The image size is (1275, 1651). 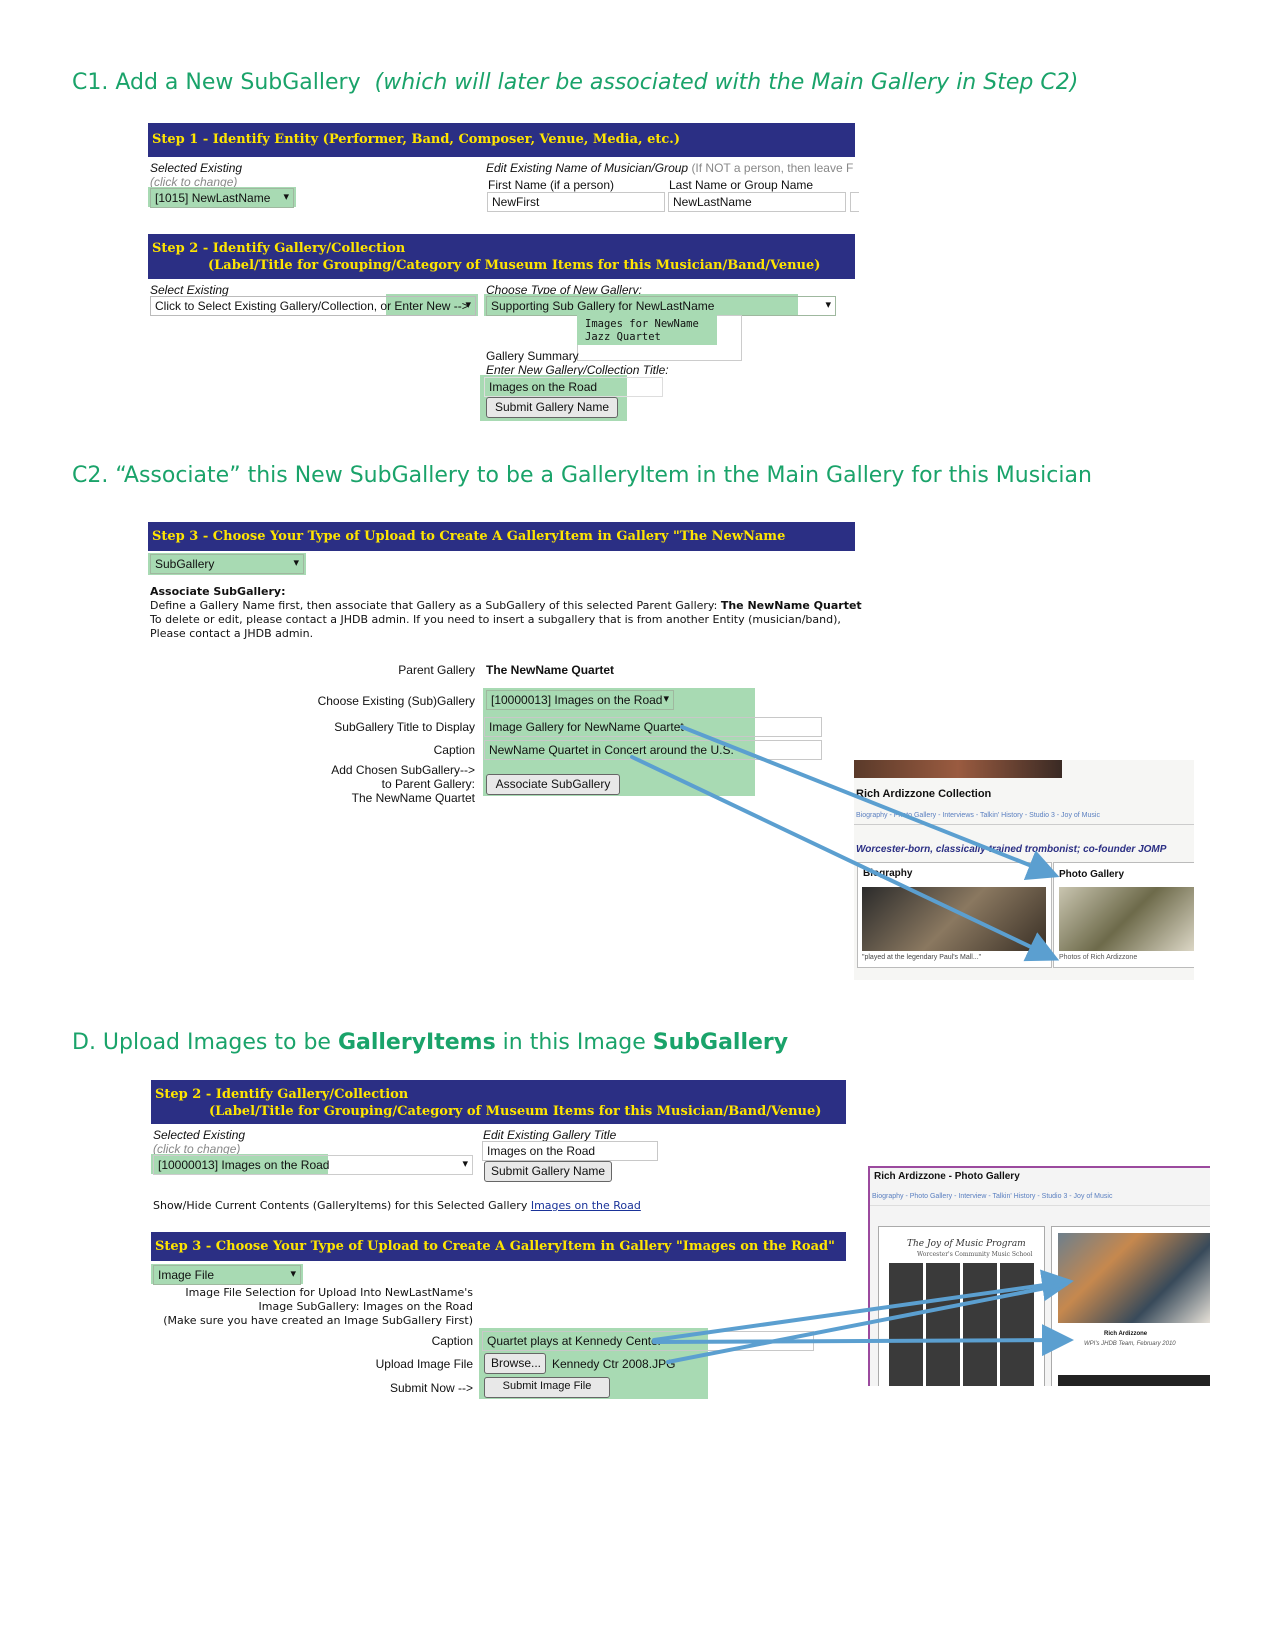 What do you see at coordinates (852, 1044) in the screenshot?
I see `annotation-arrows` at bounding box center [852, 1044].